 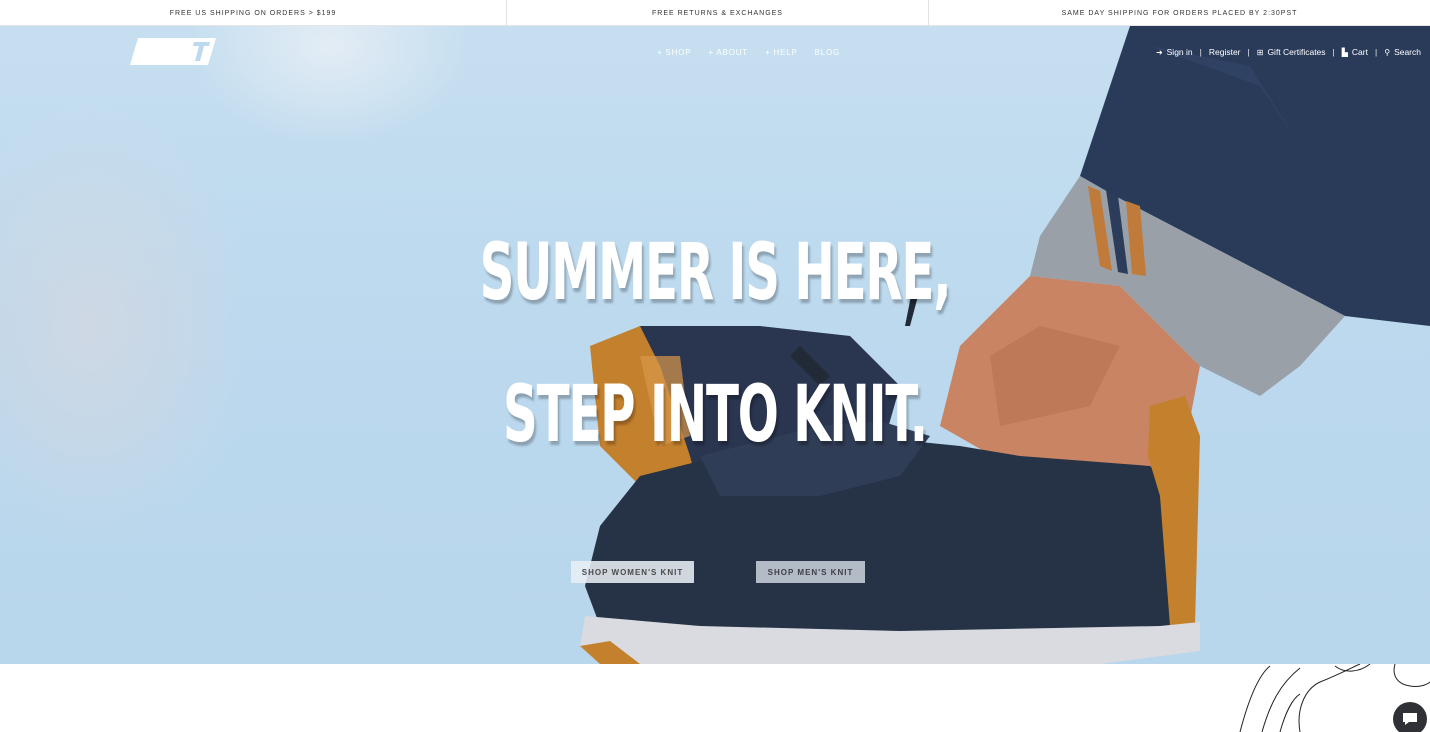 I want to click on gift-certificates-link: ⊞ Gift Certificates, so click(x=1291, y=52).